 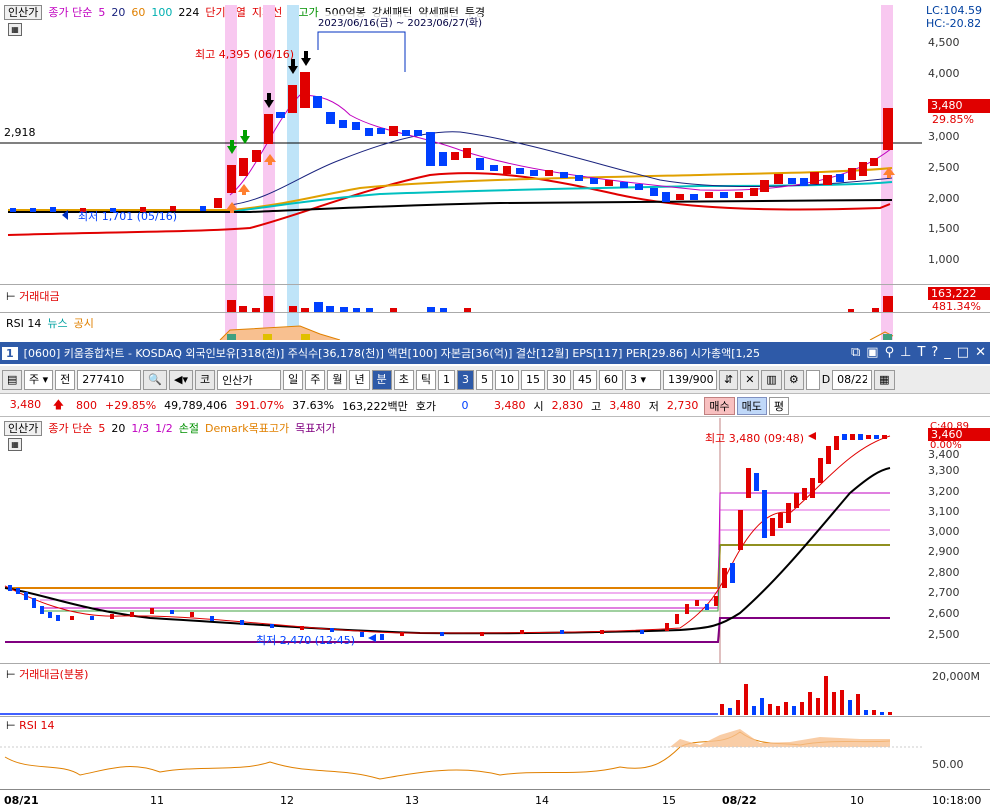 I want to click on current-price: 3,480 🡅, so click(x=36, y=405).